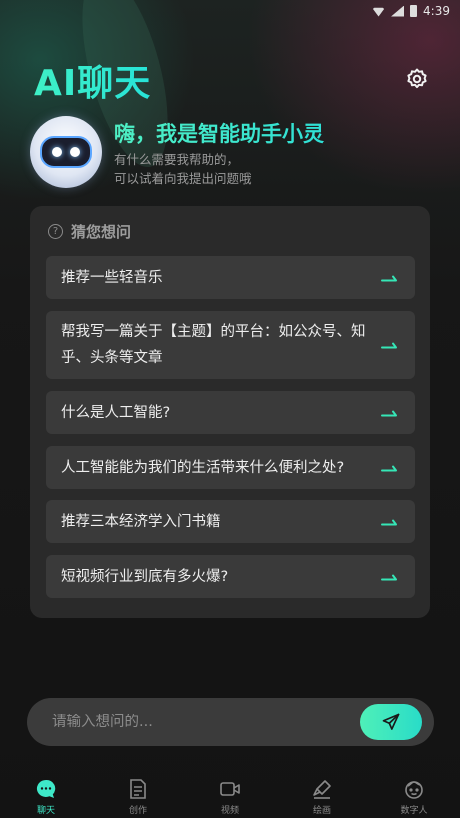 The height and width of the screenshot is (818, 460). I want to click on suggestion-item: 人工智能能为我们的生活带来什么便利之处?, so click(230, 467).